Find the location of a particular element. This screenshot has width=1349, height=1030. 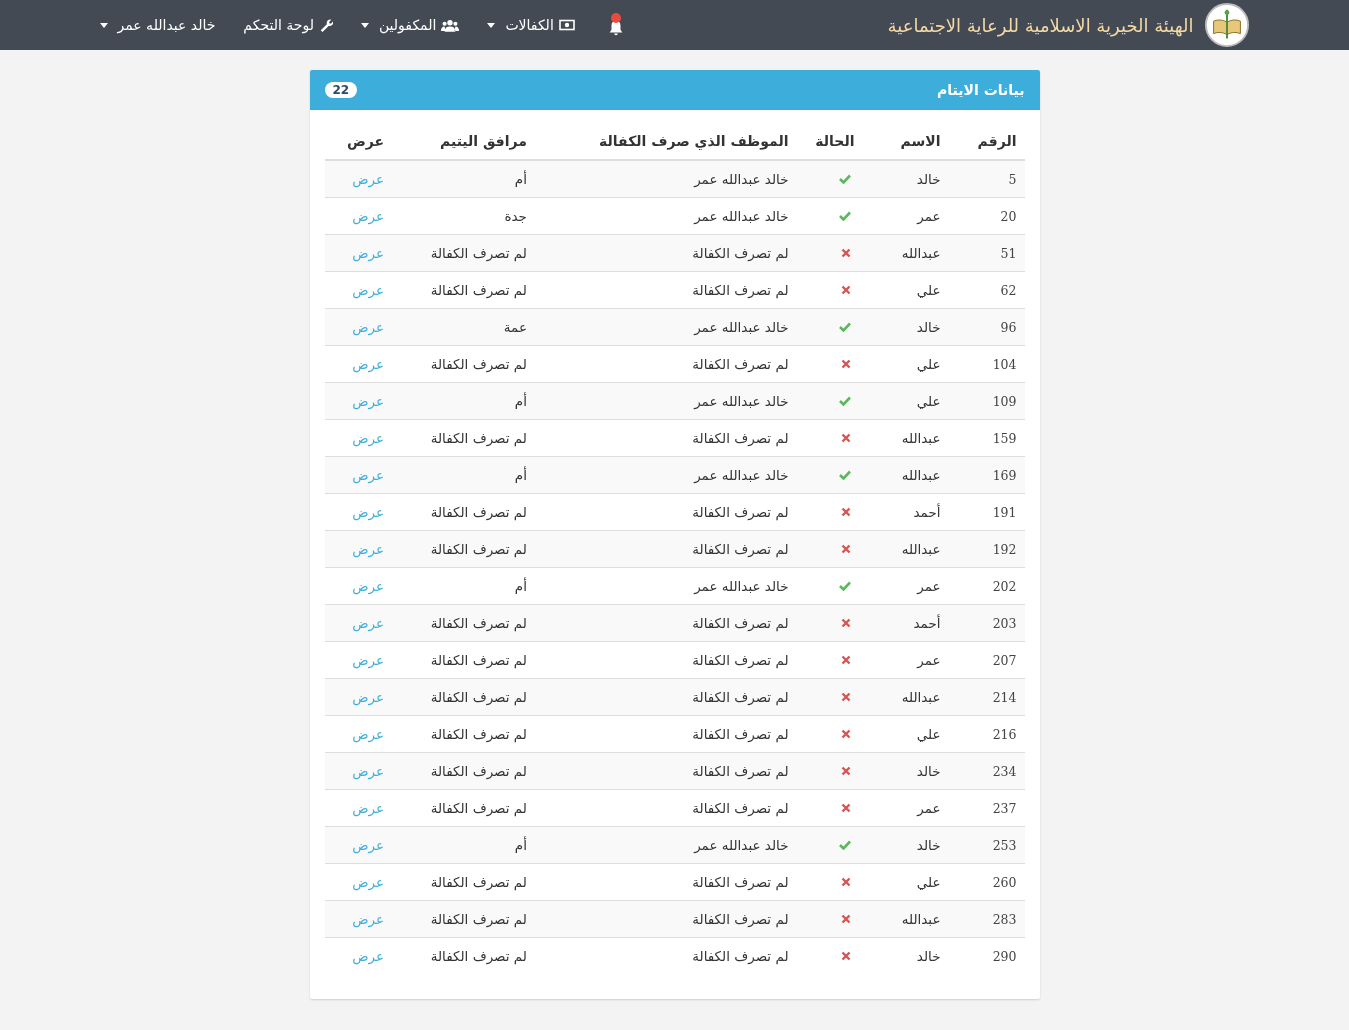

nav-menu-item: لوحة التحكم is located at coordinates (288, 25).